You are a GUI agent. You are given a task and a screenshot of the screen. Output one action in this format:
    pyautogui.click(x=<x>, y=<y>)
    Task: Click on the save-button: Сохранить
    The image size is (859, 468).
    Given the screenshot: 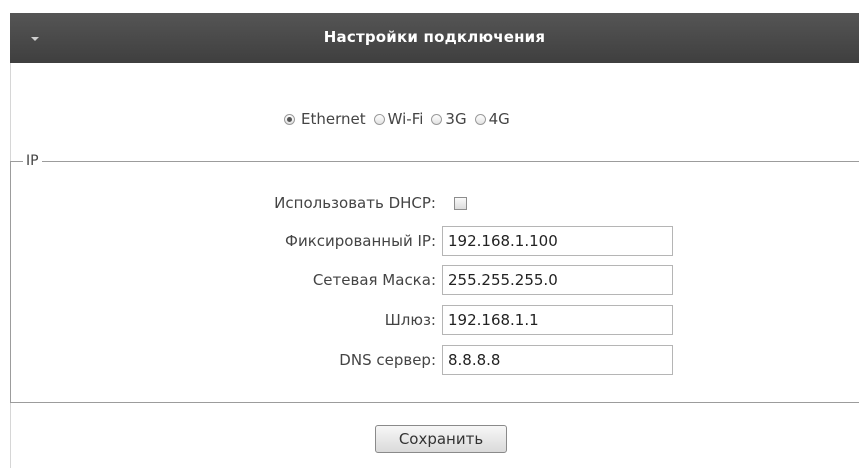 What is the action you would take?
    pyautogui.click(x=441, y=439)
    